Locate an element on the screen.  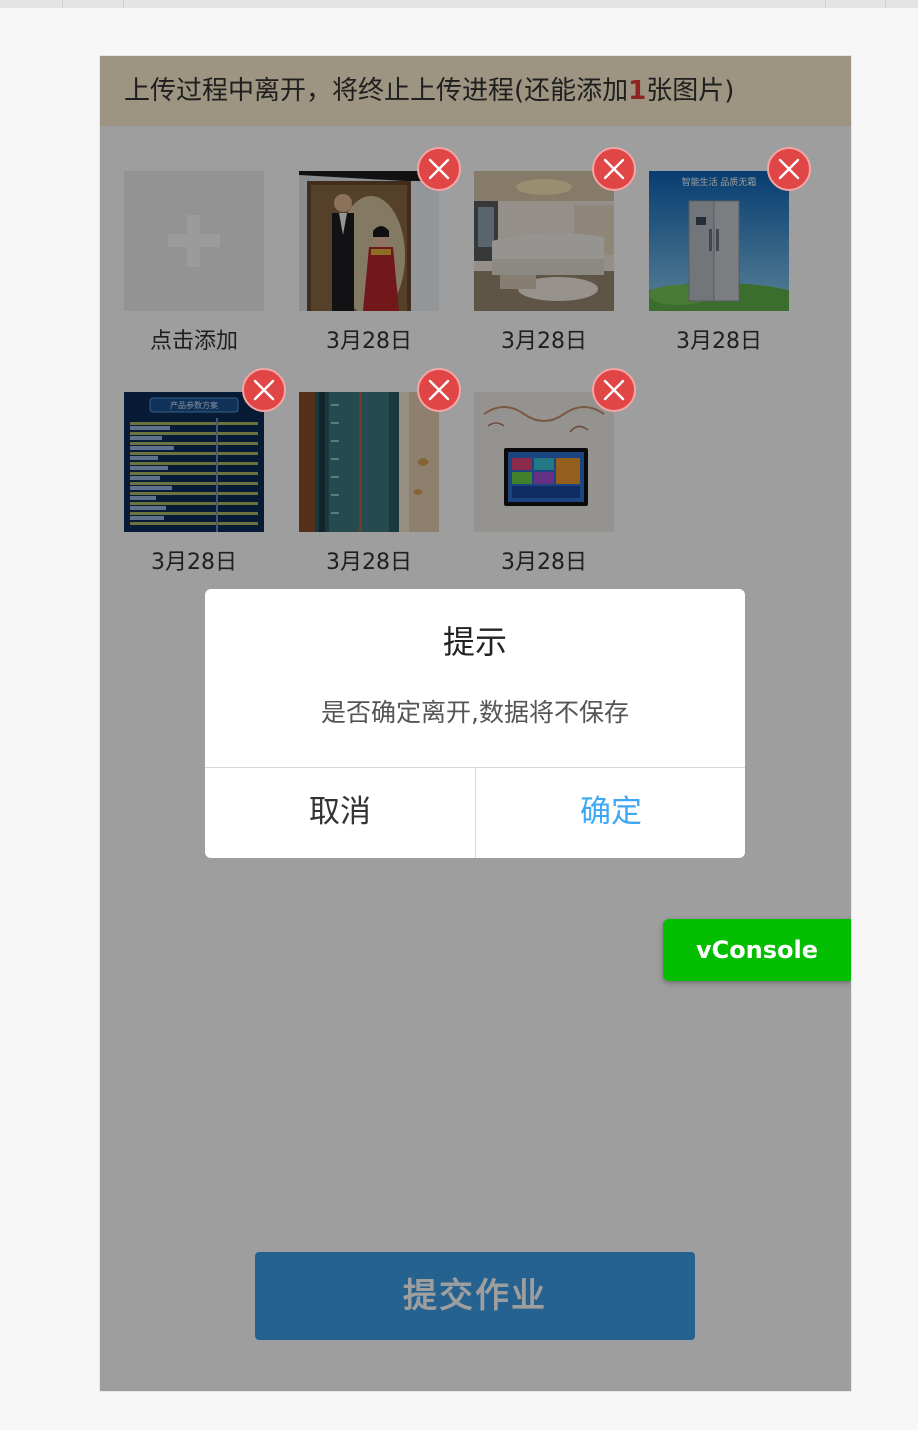
dialog-actions: 取消 确定 is located at coordinates (475, 812).